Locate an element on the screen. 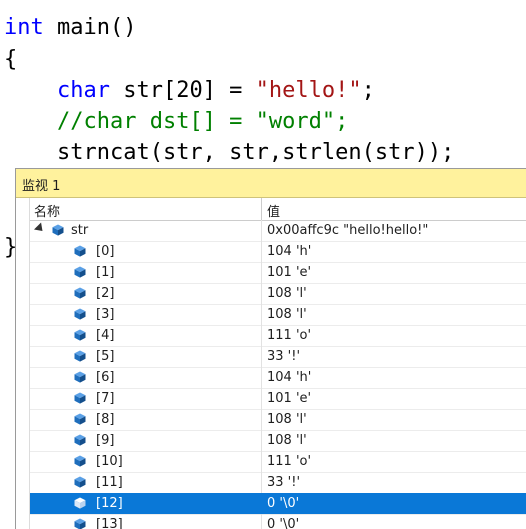  watch-row: [11] 33 '!' is located at coordinates (278, 483).